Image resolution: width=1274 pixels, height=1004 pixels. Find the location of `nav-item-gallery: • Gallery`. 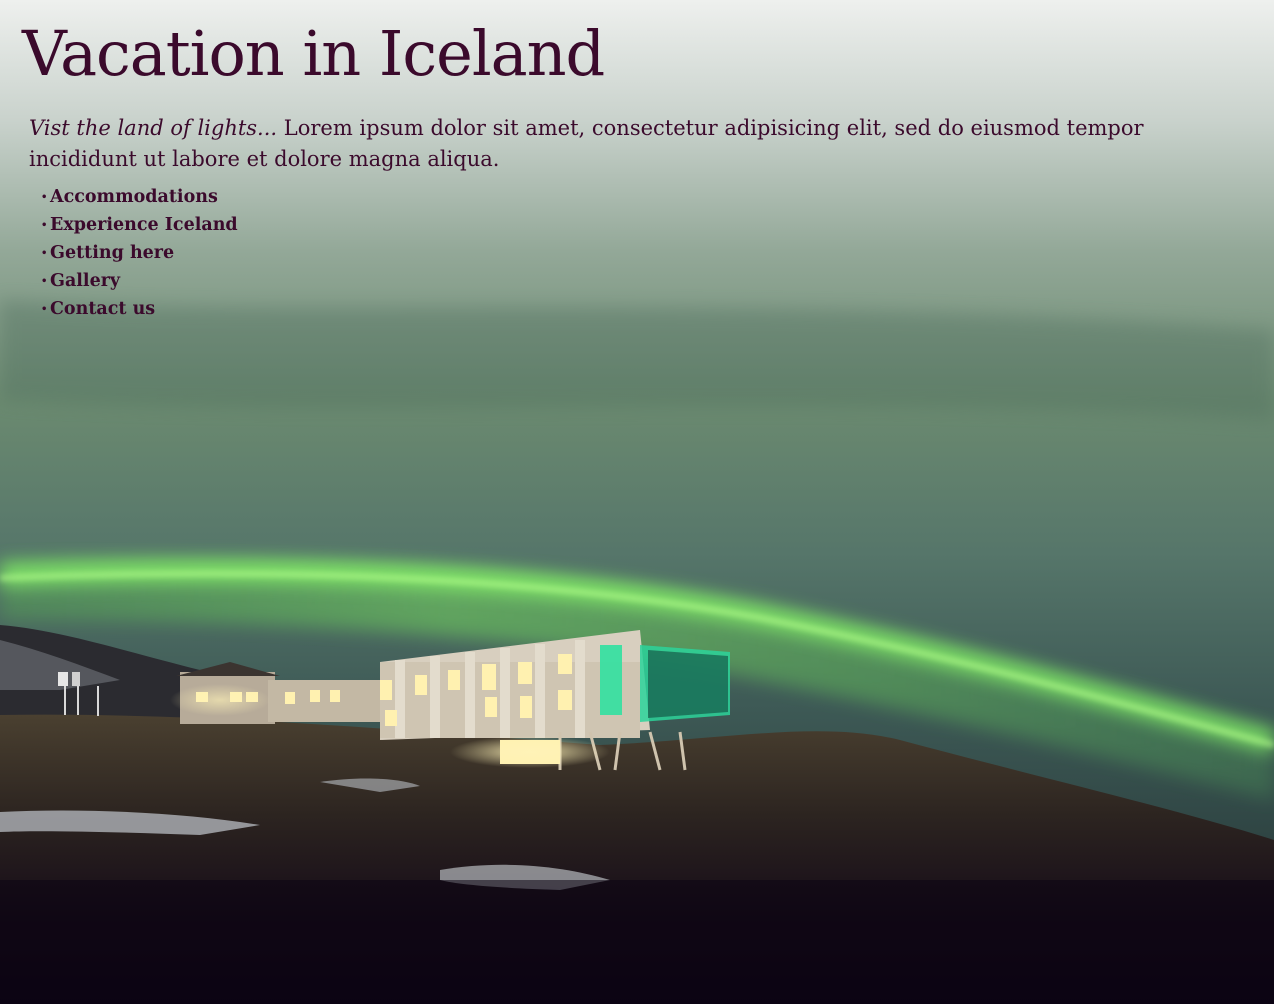

nav-item-gallery: • Gallery is located at coordinates (139, 281).